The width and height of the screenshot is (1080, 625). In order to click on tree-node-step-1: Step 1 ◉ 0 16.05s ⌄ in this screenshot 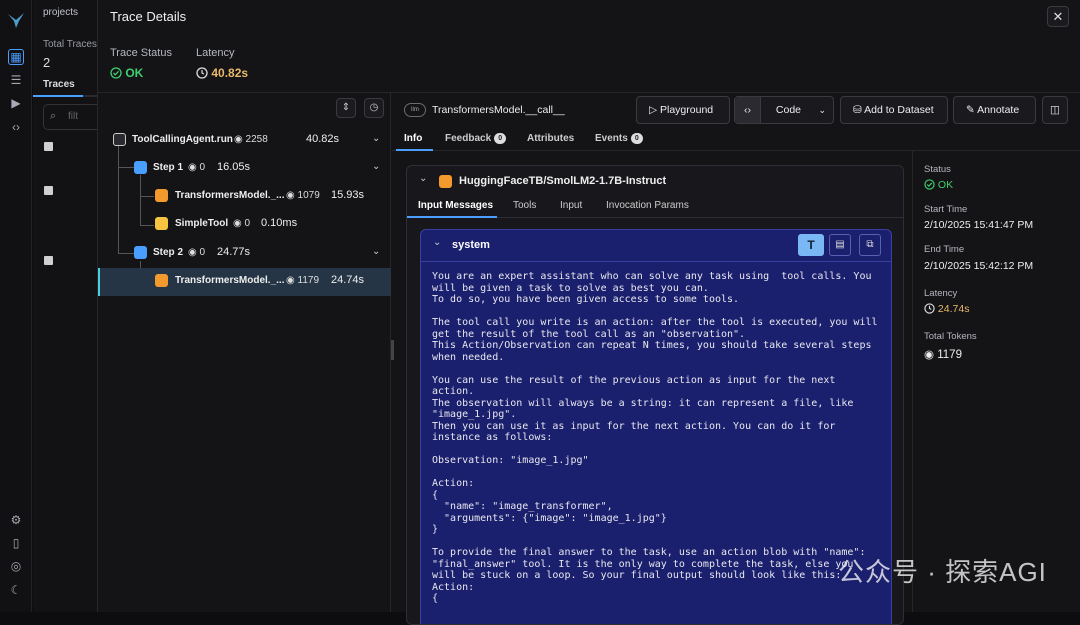, I will do `click(244, 169)`.